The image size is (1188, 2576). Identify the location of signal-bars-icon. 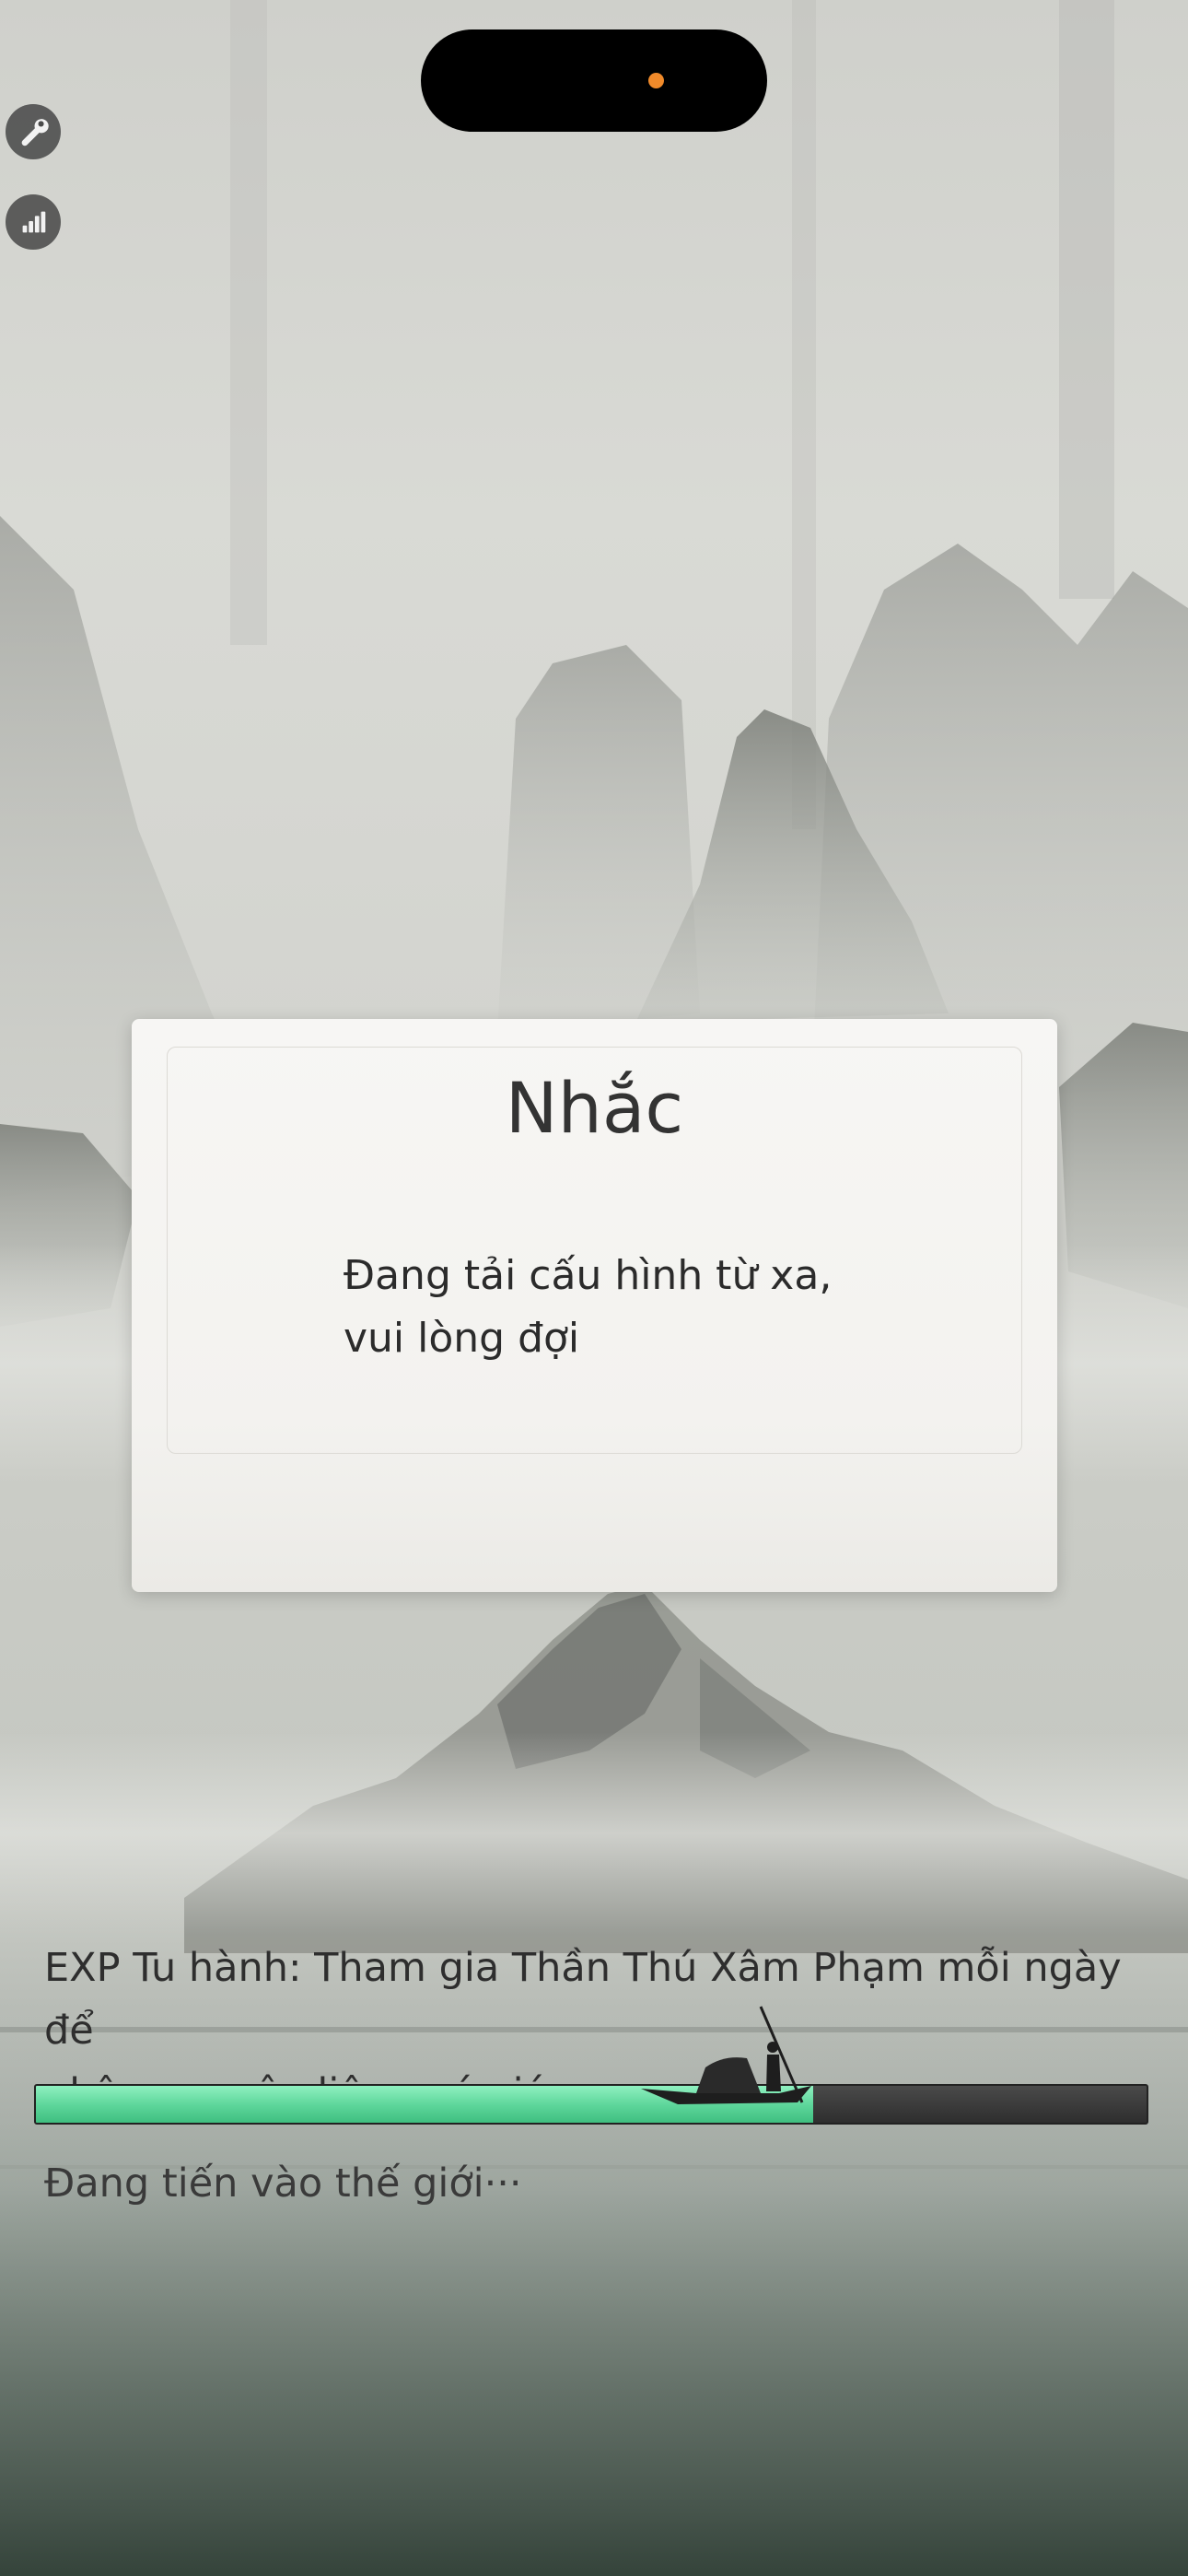
(34, 222).